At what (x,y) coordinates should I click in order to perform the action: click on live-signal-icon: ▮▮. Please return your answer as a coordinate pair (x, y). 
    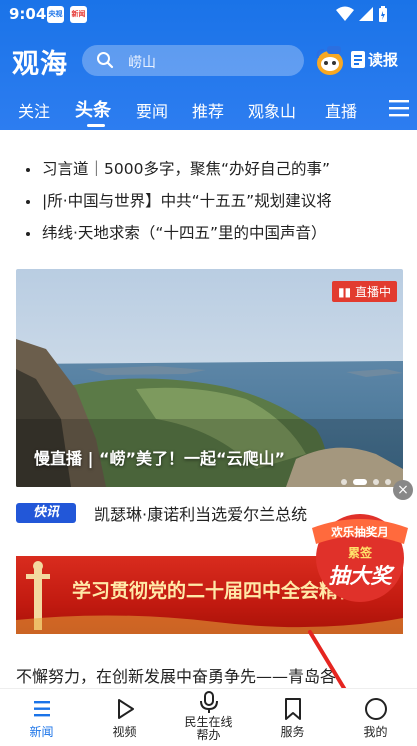
    Looking at the image, I should click on (344, 292).